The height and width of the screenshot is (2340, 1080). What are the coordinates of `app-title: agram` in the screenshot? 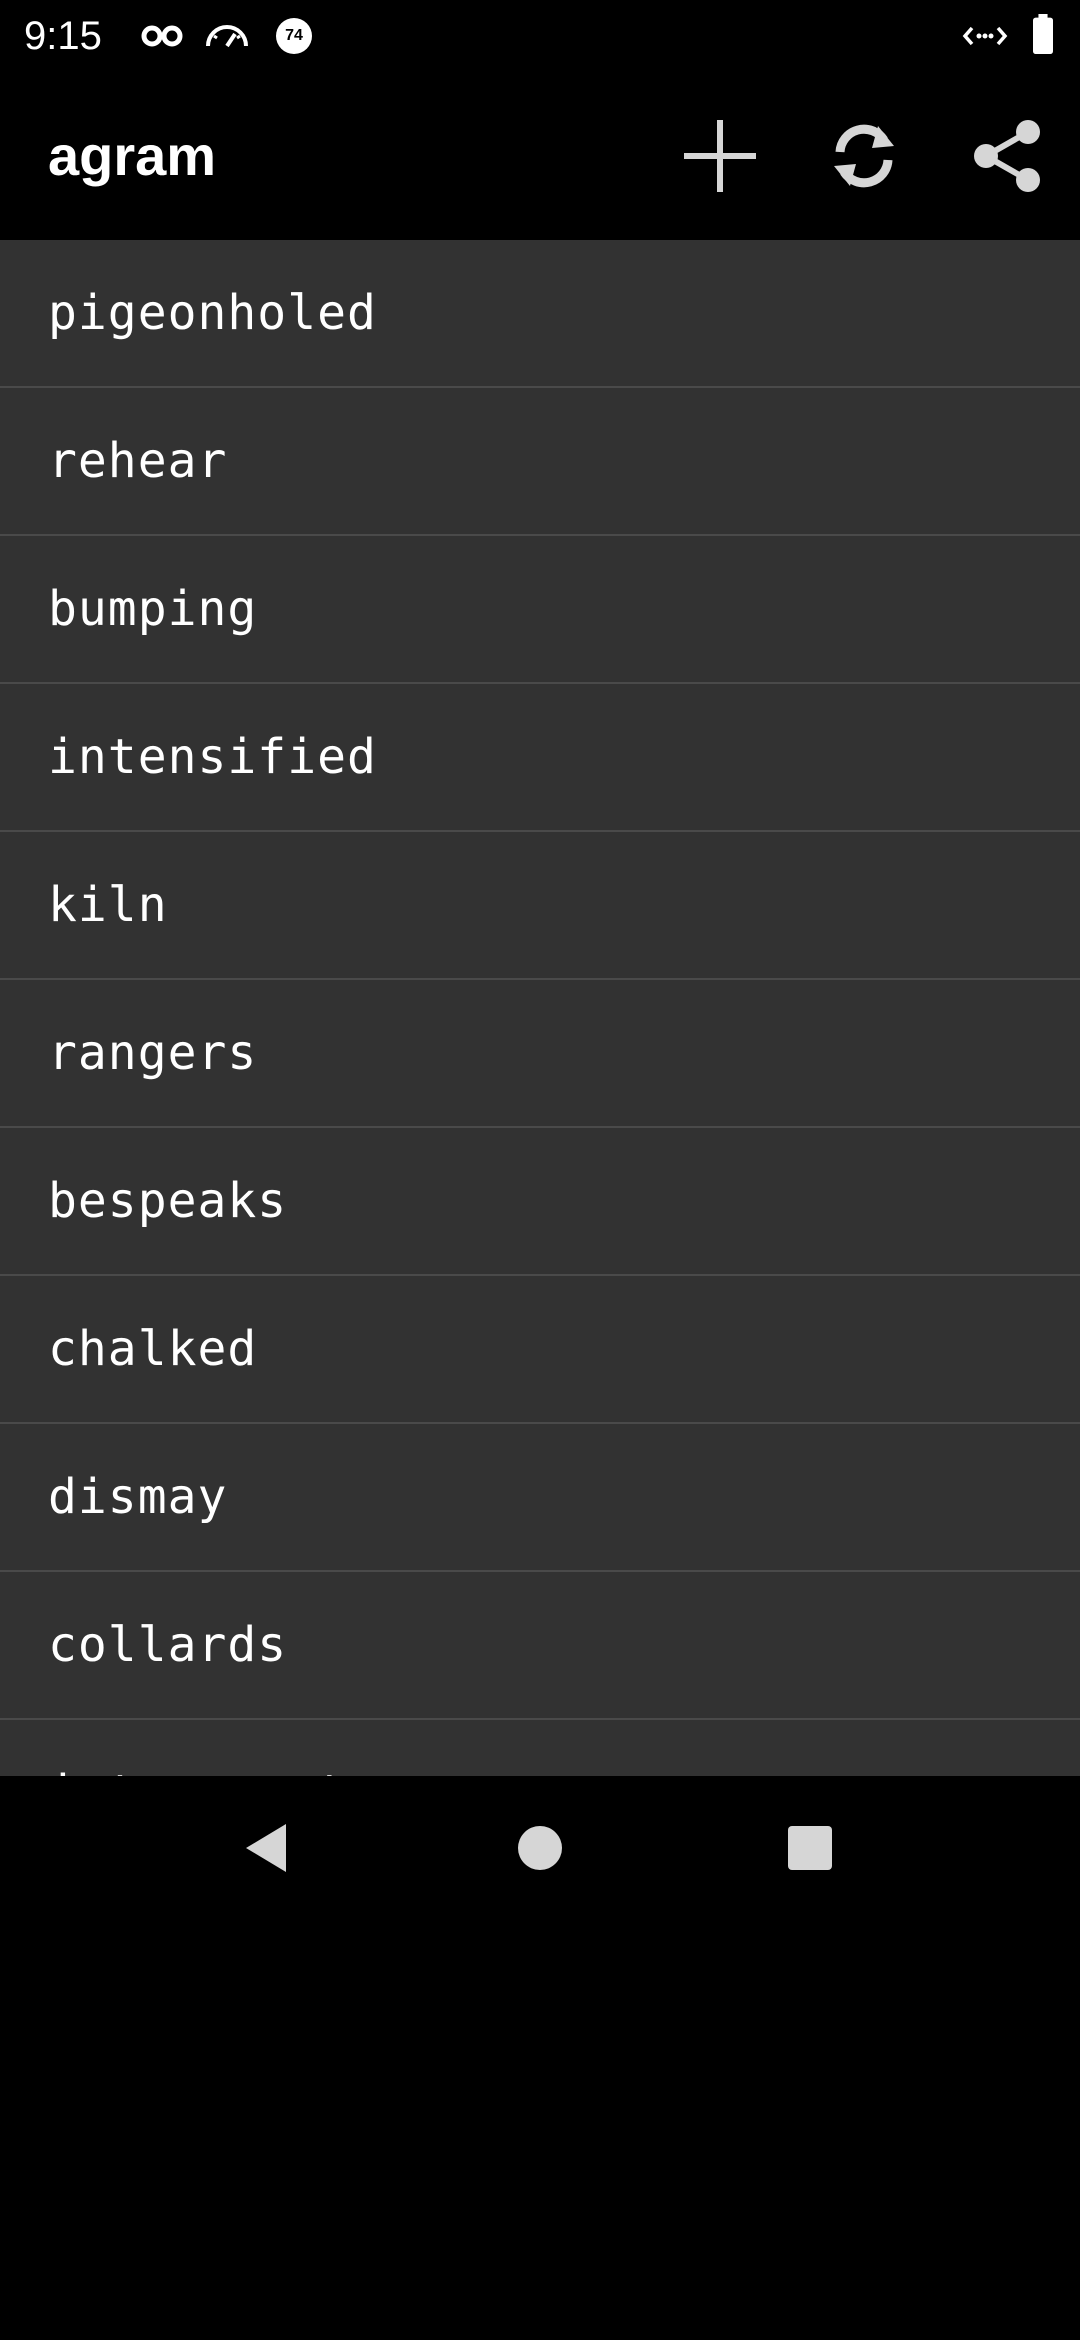 It's located at (132, 155).